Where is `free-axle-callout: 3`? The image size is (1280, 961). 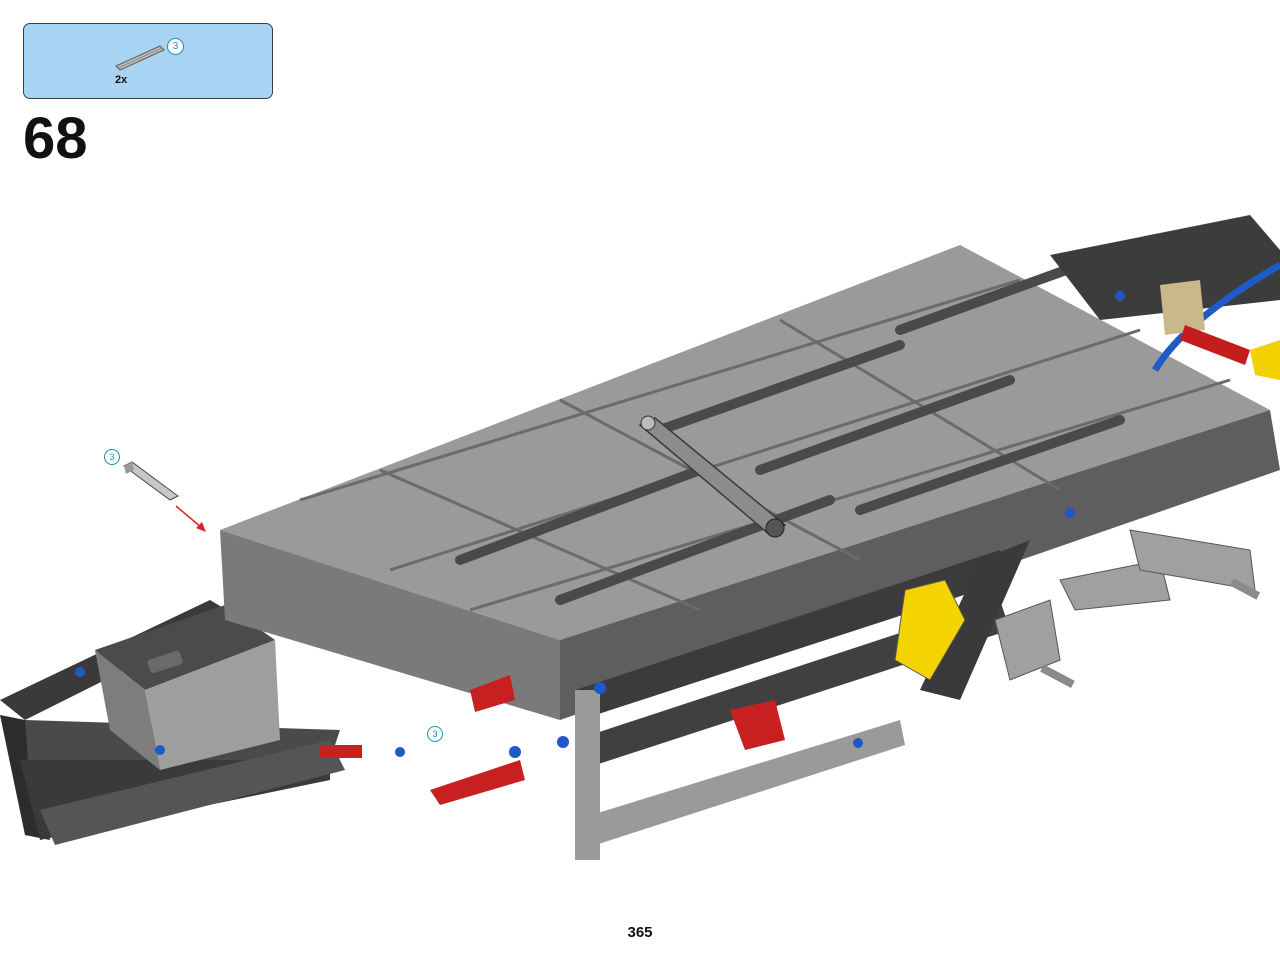 free-axle-callout: 3 is located at coordinates (112, 457).